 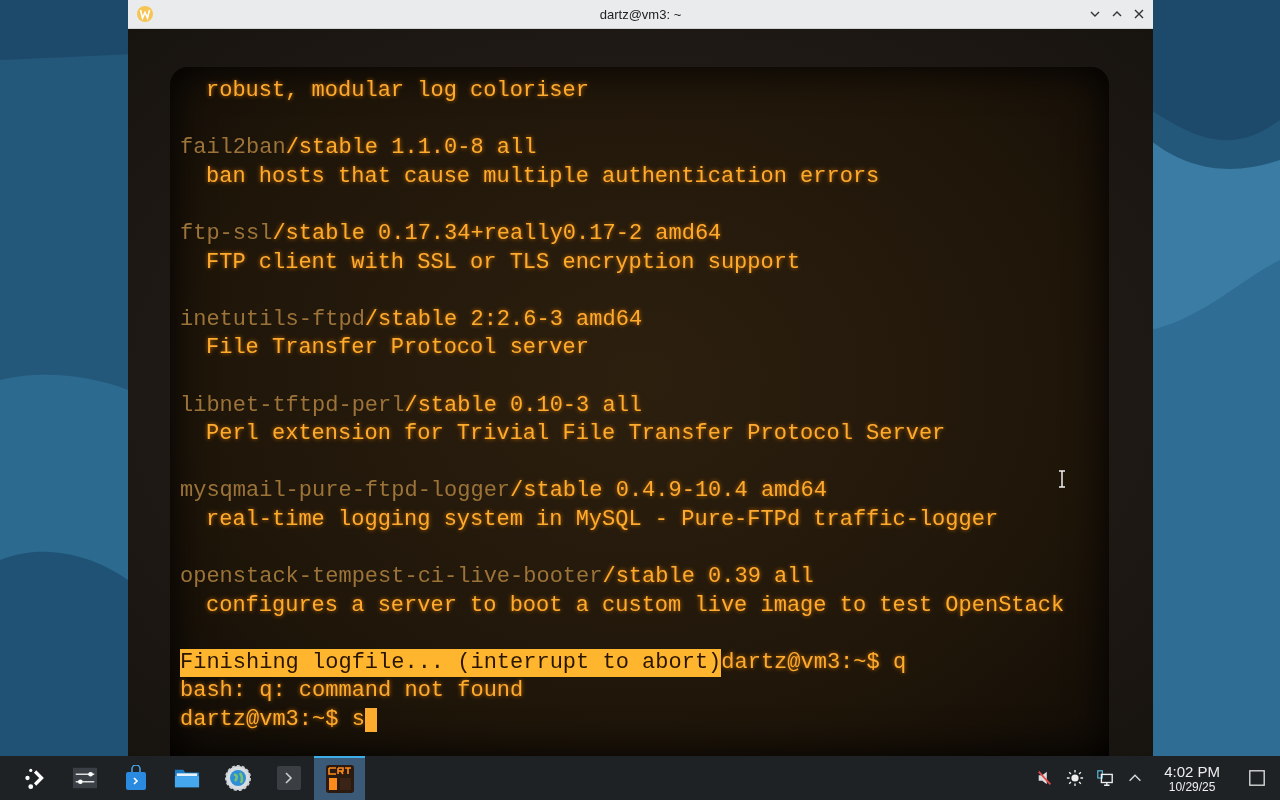 I want to click on package-description: configures a server to boot a custom live image to test OpenStack, so click(x=635, y=605).